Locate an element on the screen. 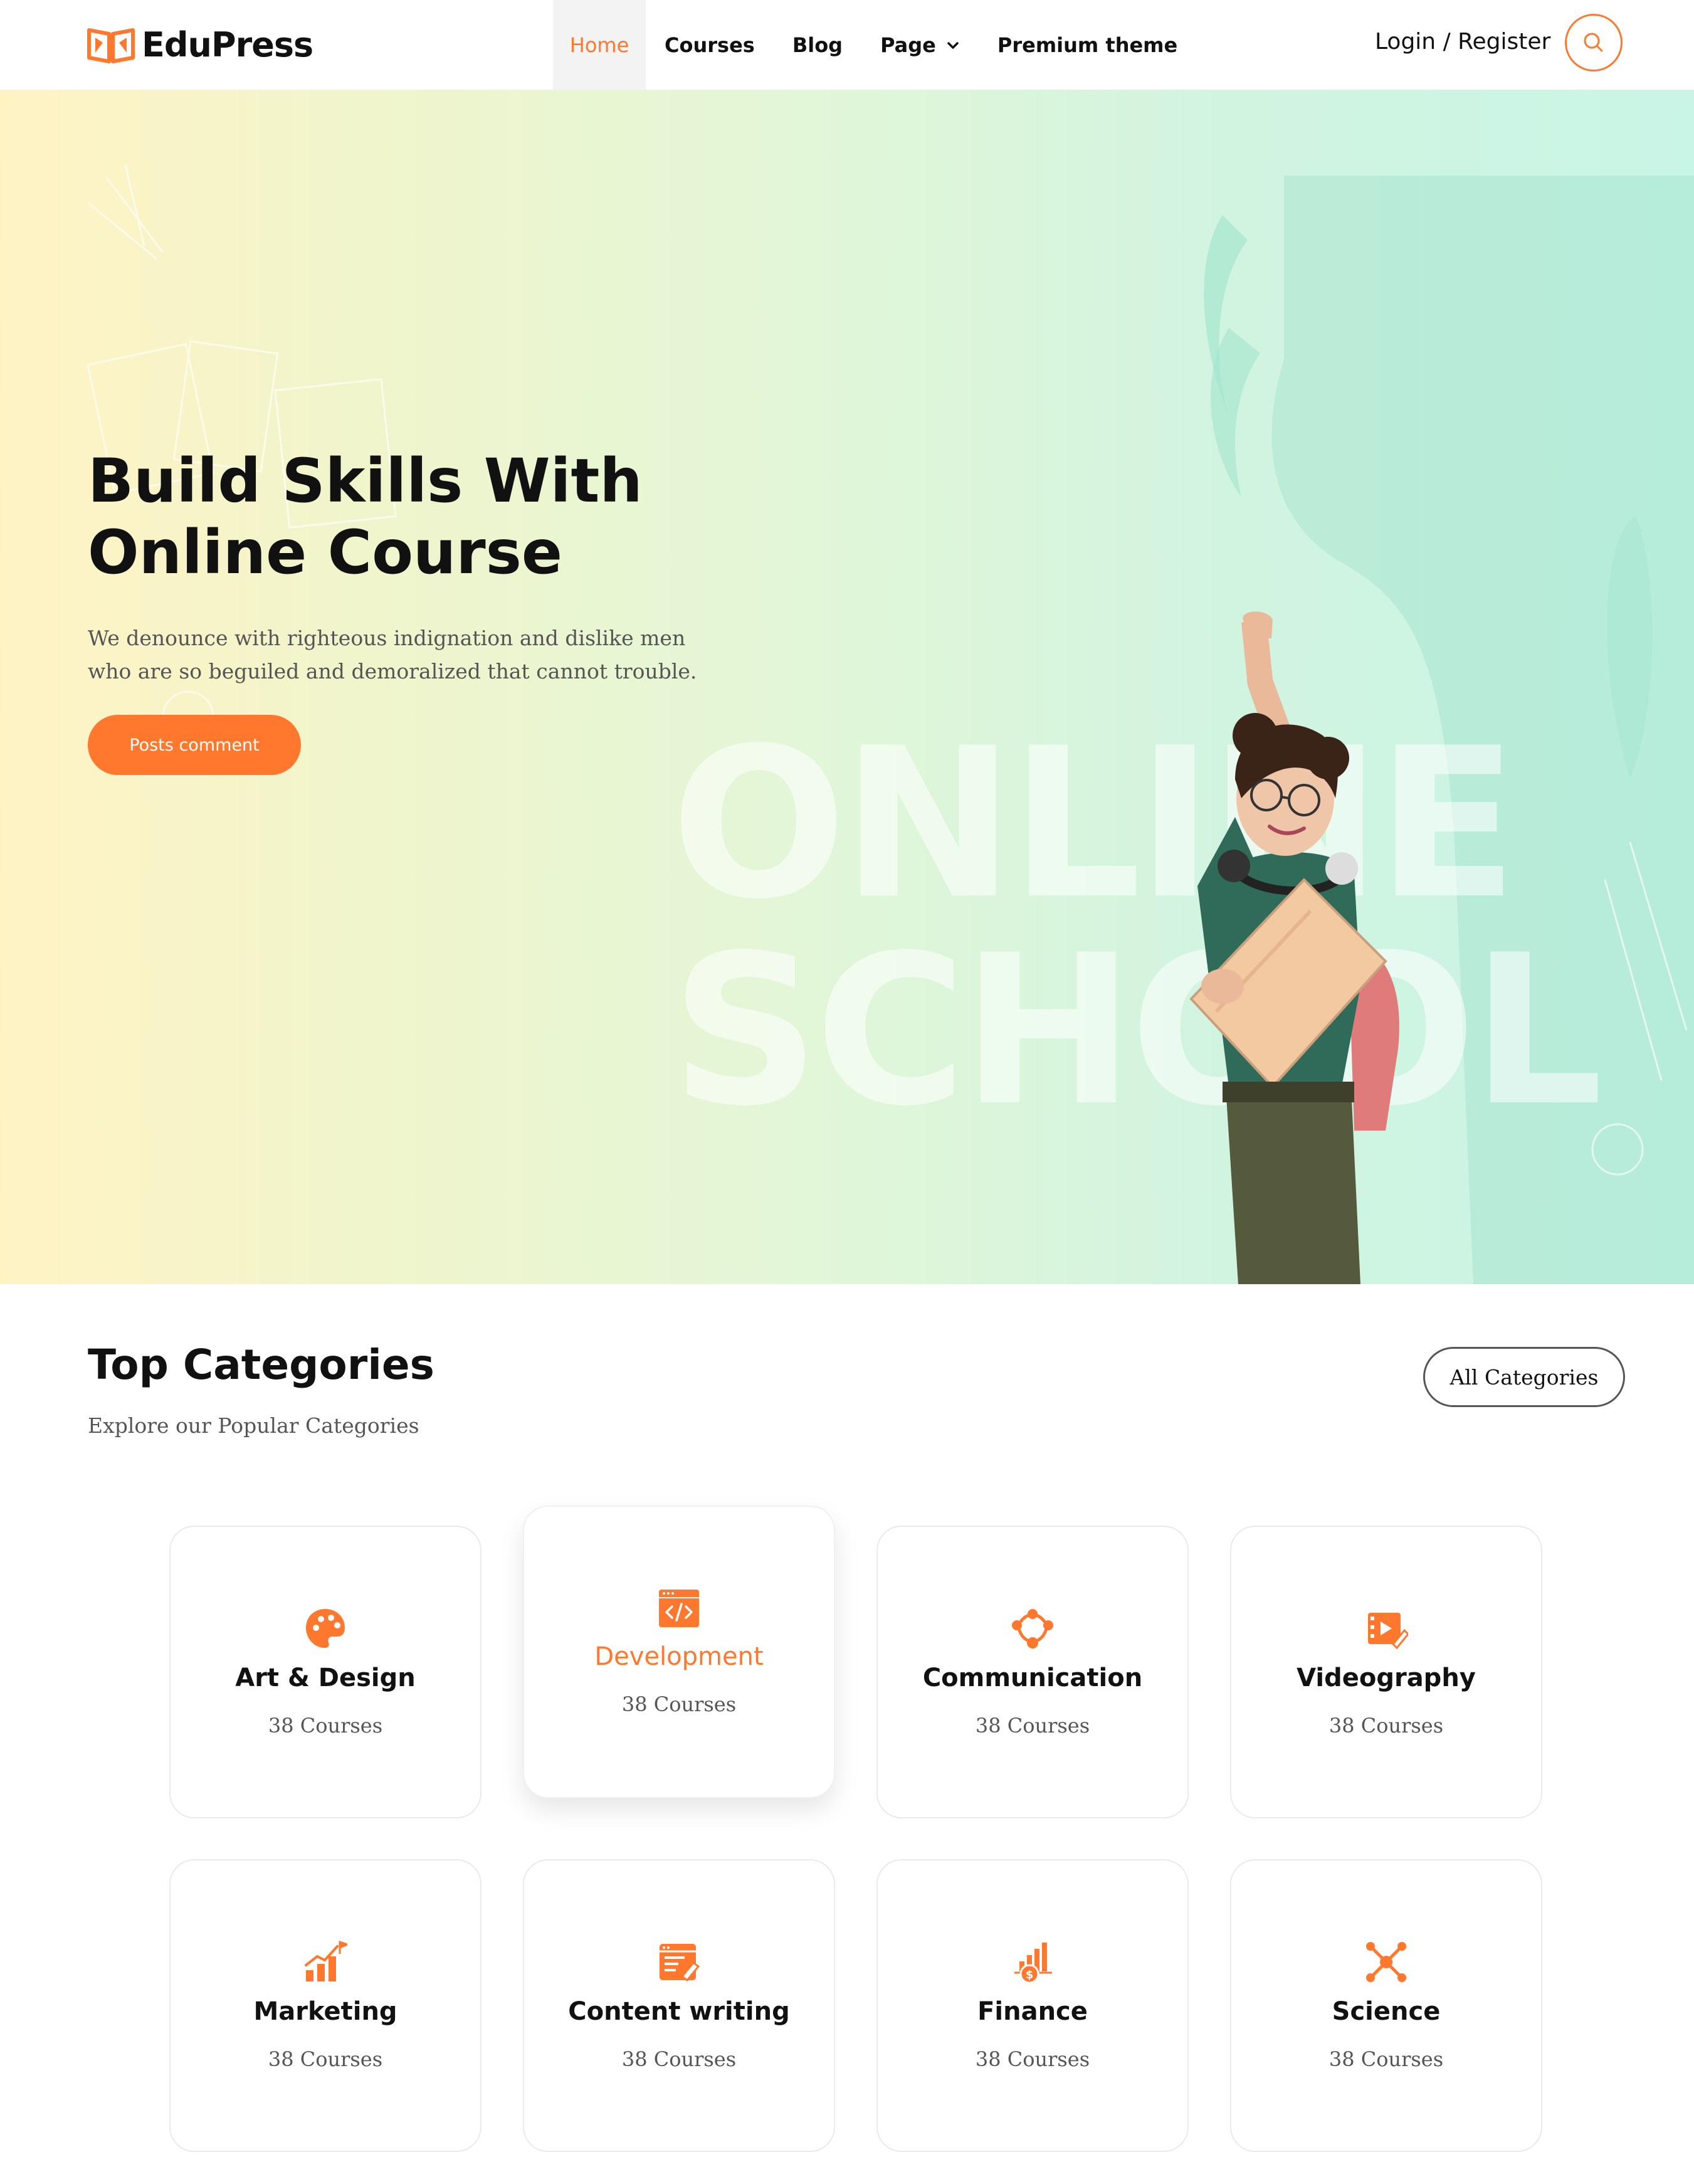 The width and height of the screenshot is (1694, 2184). hero-title: Build Skills With Online Course is located at coordinates (401, 517).